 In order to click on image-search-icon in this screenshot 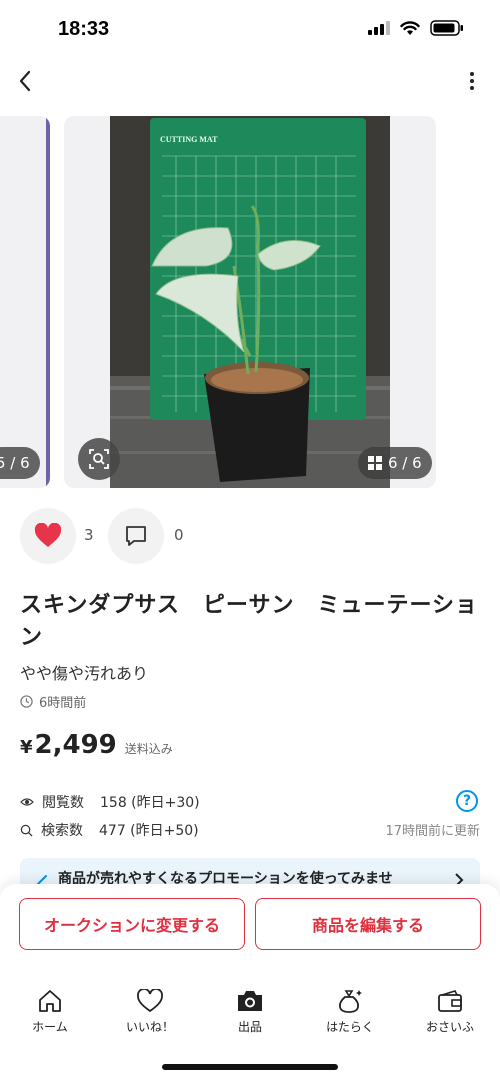, I will do `click(99, 459)`.